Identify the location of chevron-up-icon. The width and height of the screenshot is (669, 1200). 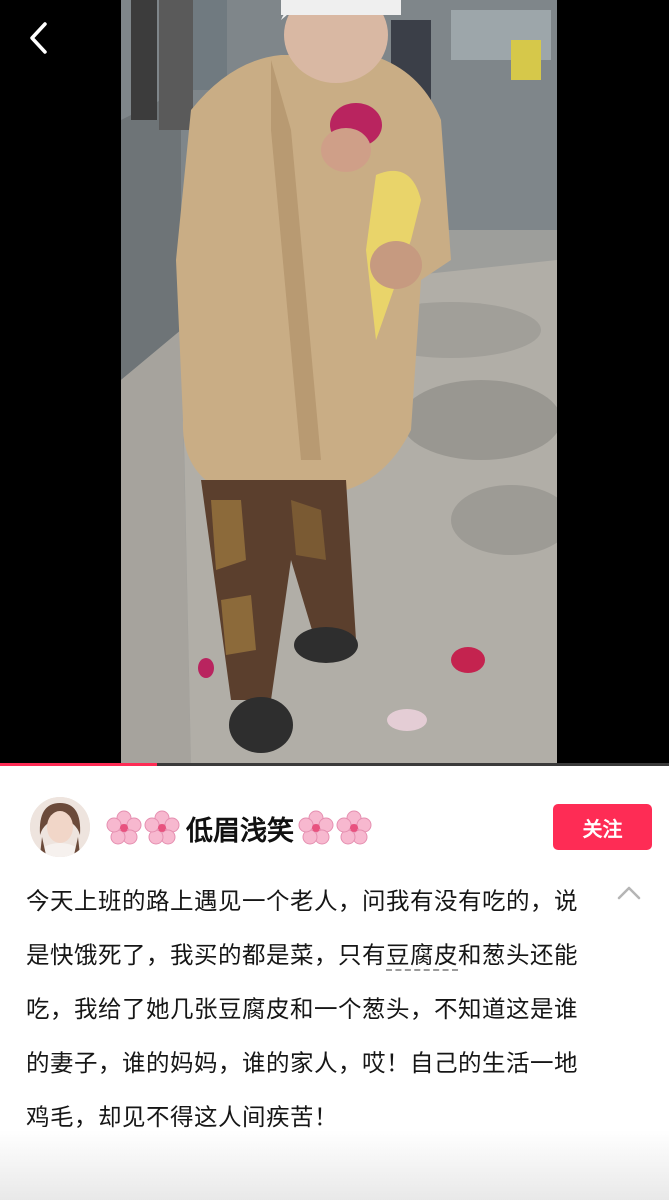
(629, 893).